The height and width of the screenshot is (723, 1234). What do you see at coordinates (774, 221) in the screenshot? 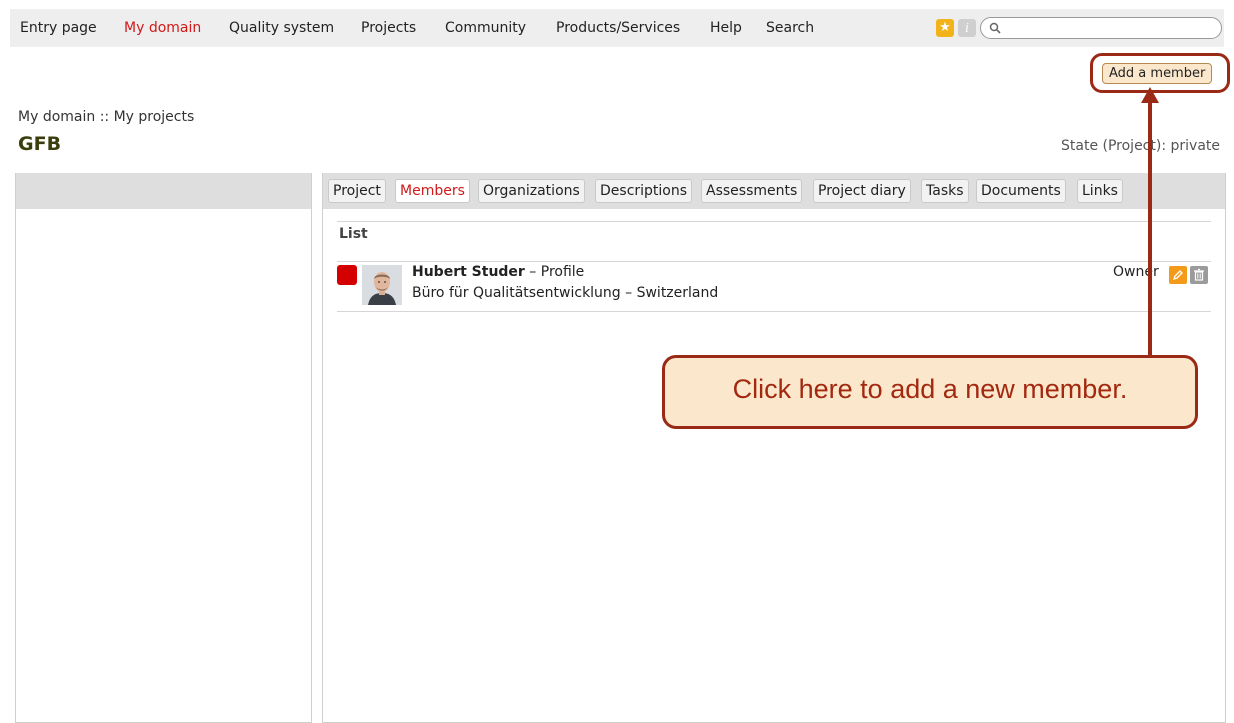
I see `list-divider-top` at bounding box center [774, 221].